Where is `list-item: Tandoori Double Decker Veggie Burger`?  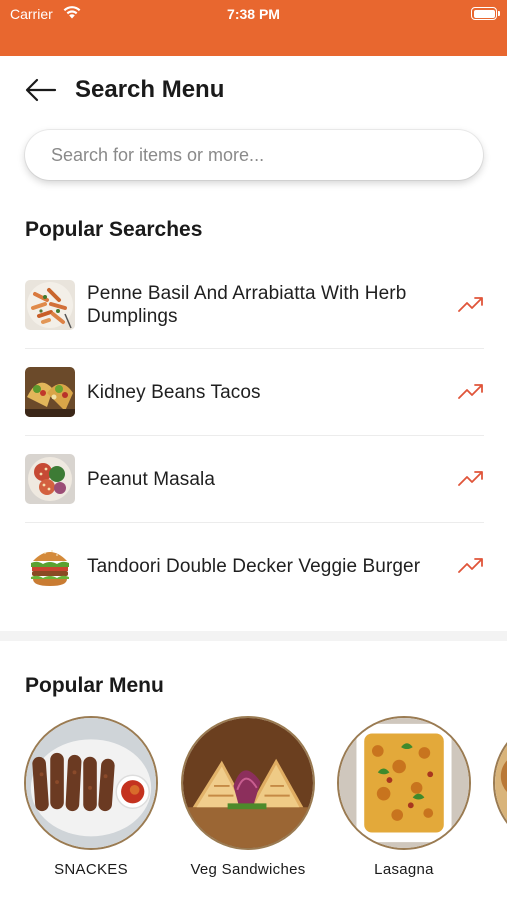 list-item: Tandoori Double Decker Veggie Burger is located at coordinates (254, 566).